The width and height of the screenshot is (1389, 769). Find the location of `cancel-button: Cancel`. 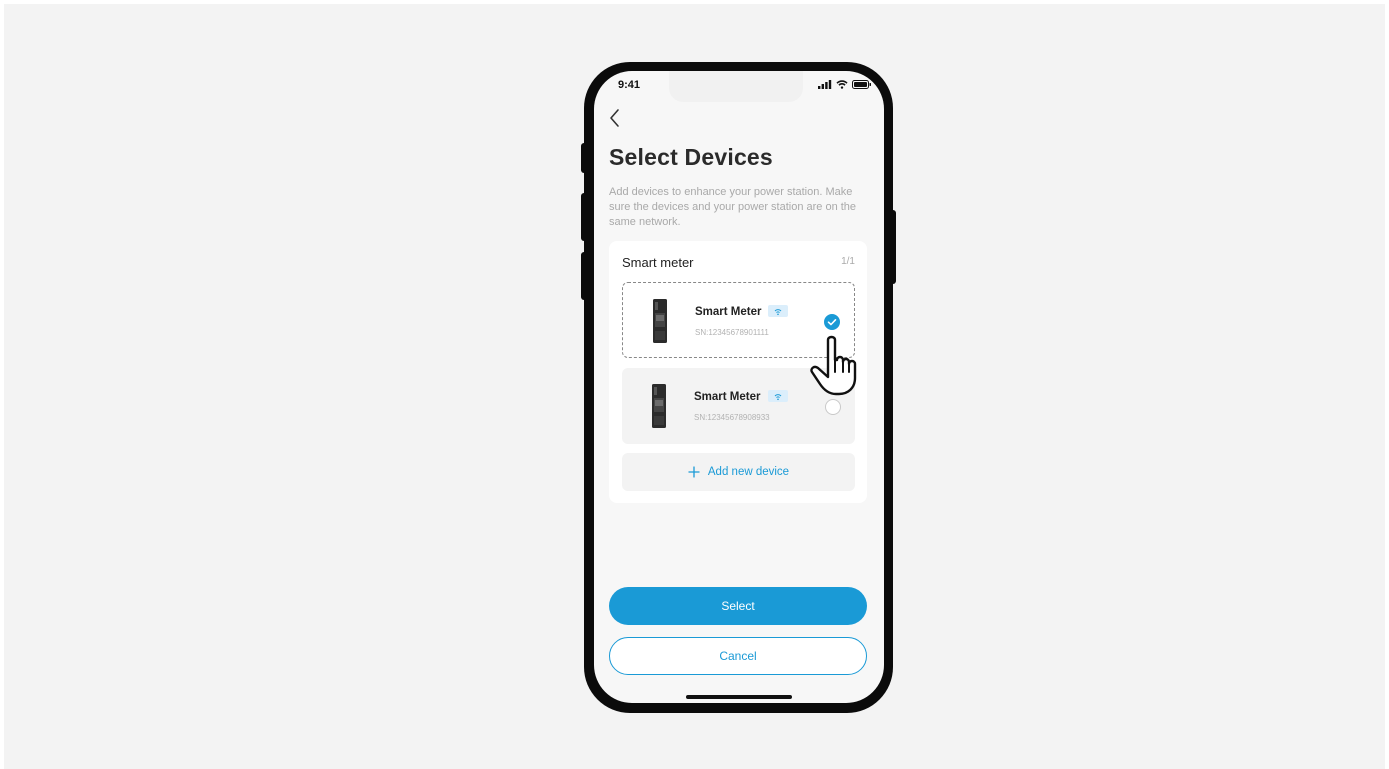

cancel-button: Cancel is located at coordinates (738, 656).